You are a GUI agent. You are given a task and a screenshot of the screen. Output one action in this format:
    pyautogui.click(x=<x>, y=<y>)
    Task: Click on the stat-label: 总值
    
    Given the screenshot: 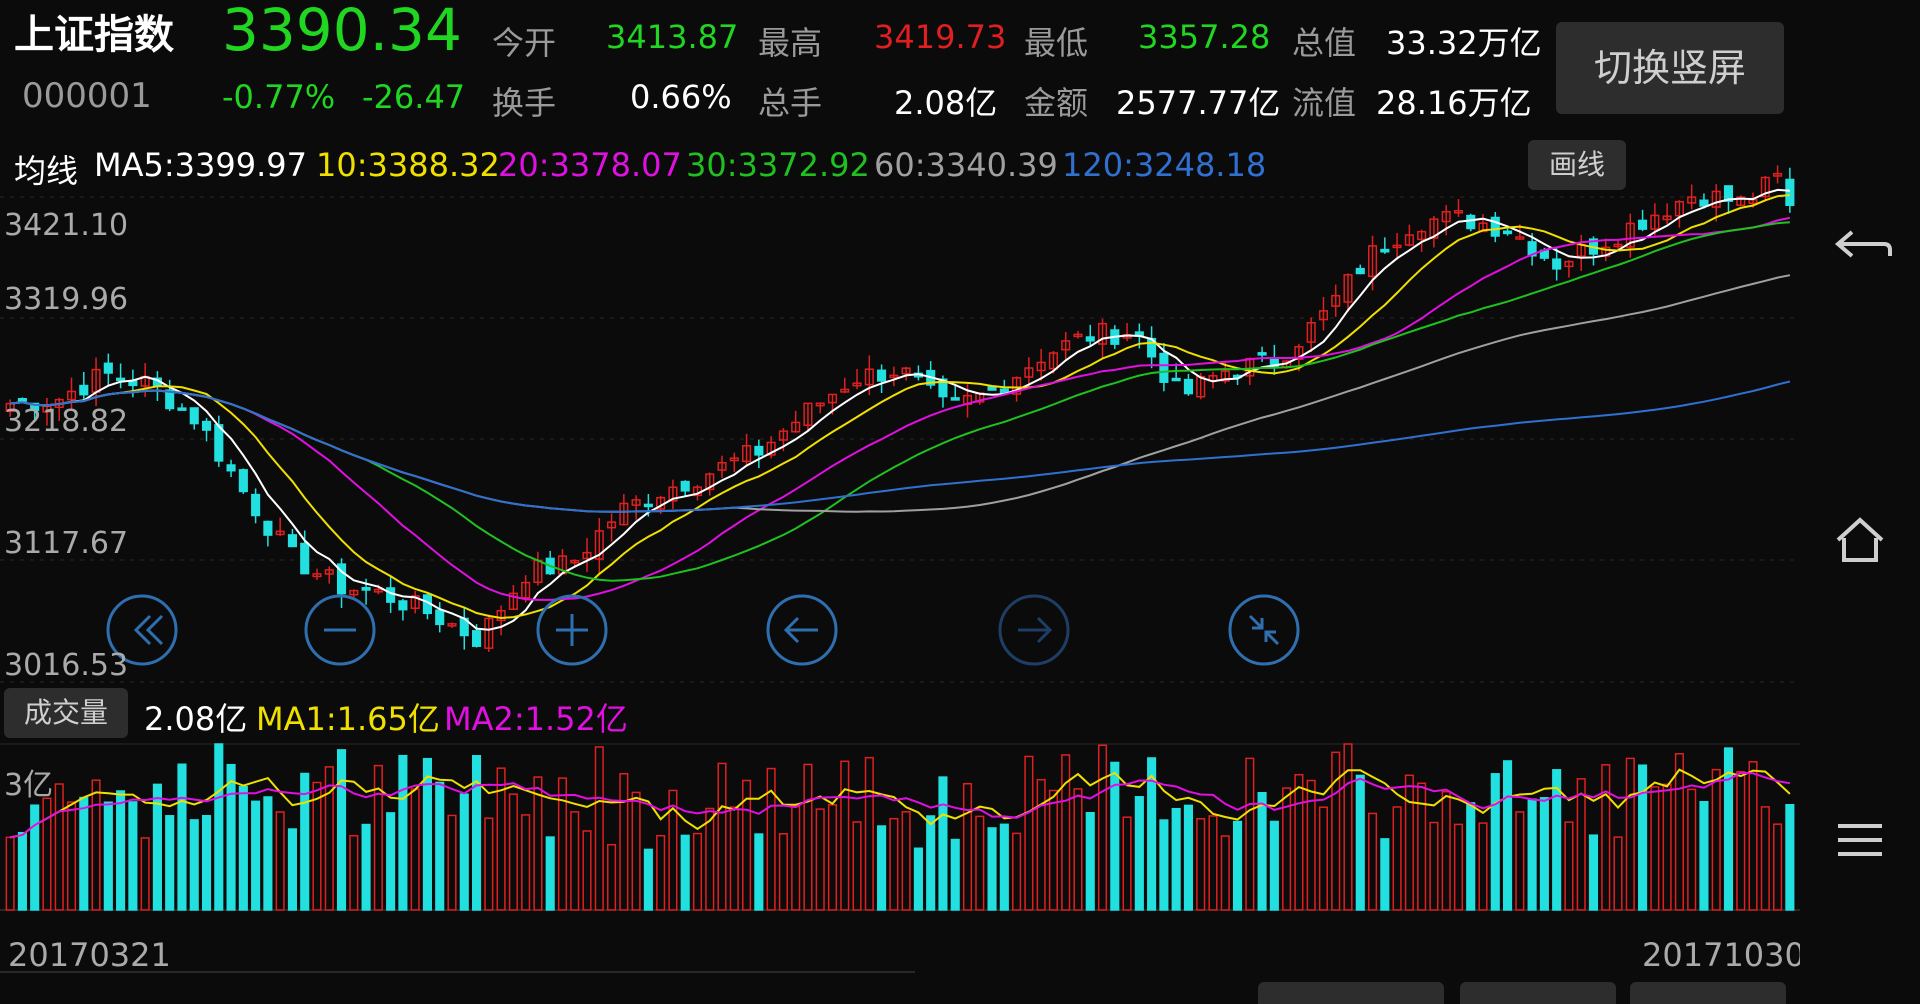 What is the action you would take?
    pyautogui.click(x=1324, y=43)
    